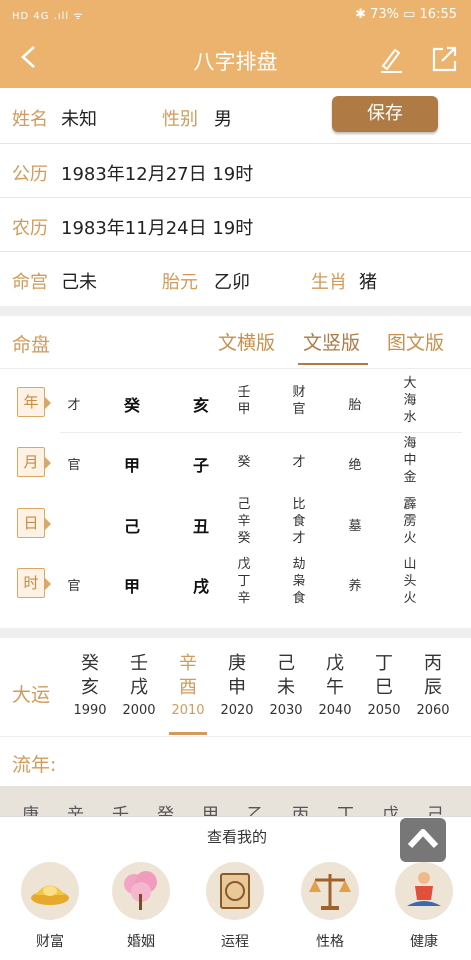 The image size is (471, 960). Describe the element at coordinates (141, 942) in the screenshot. I see `category-label: 婚姻` at that location.